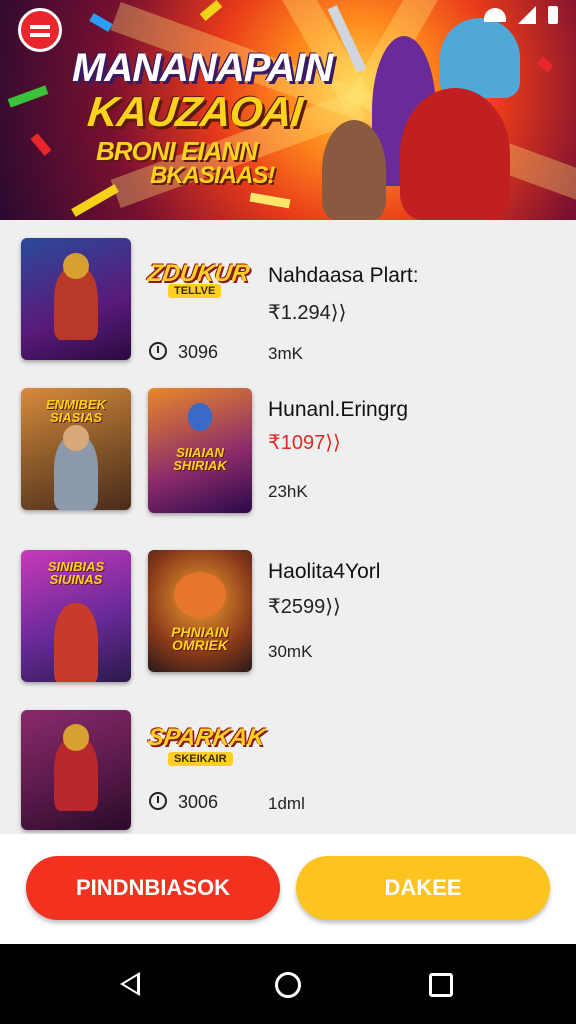 The image size is (576, 1024). I want to click on game-meta: 1dml, so click(286, 803).